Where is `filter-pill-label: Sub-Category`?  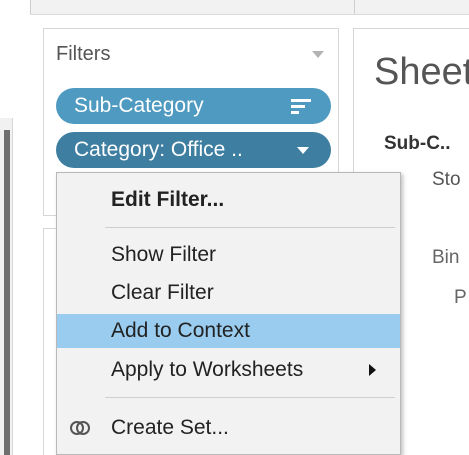 filter-pill-label: Sub-Category is located at coordinates (139, 105).